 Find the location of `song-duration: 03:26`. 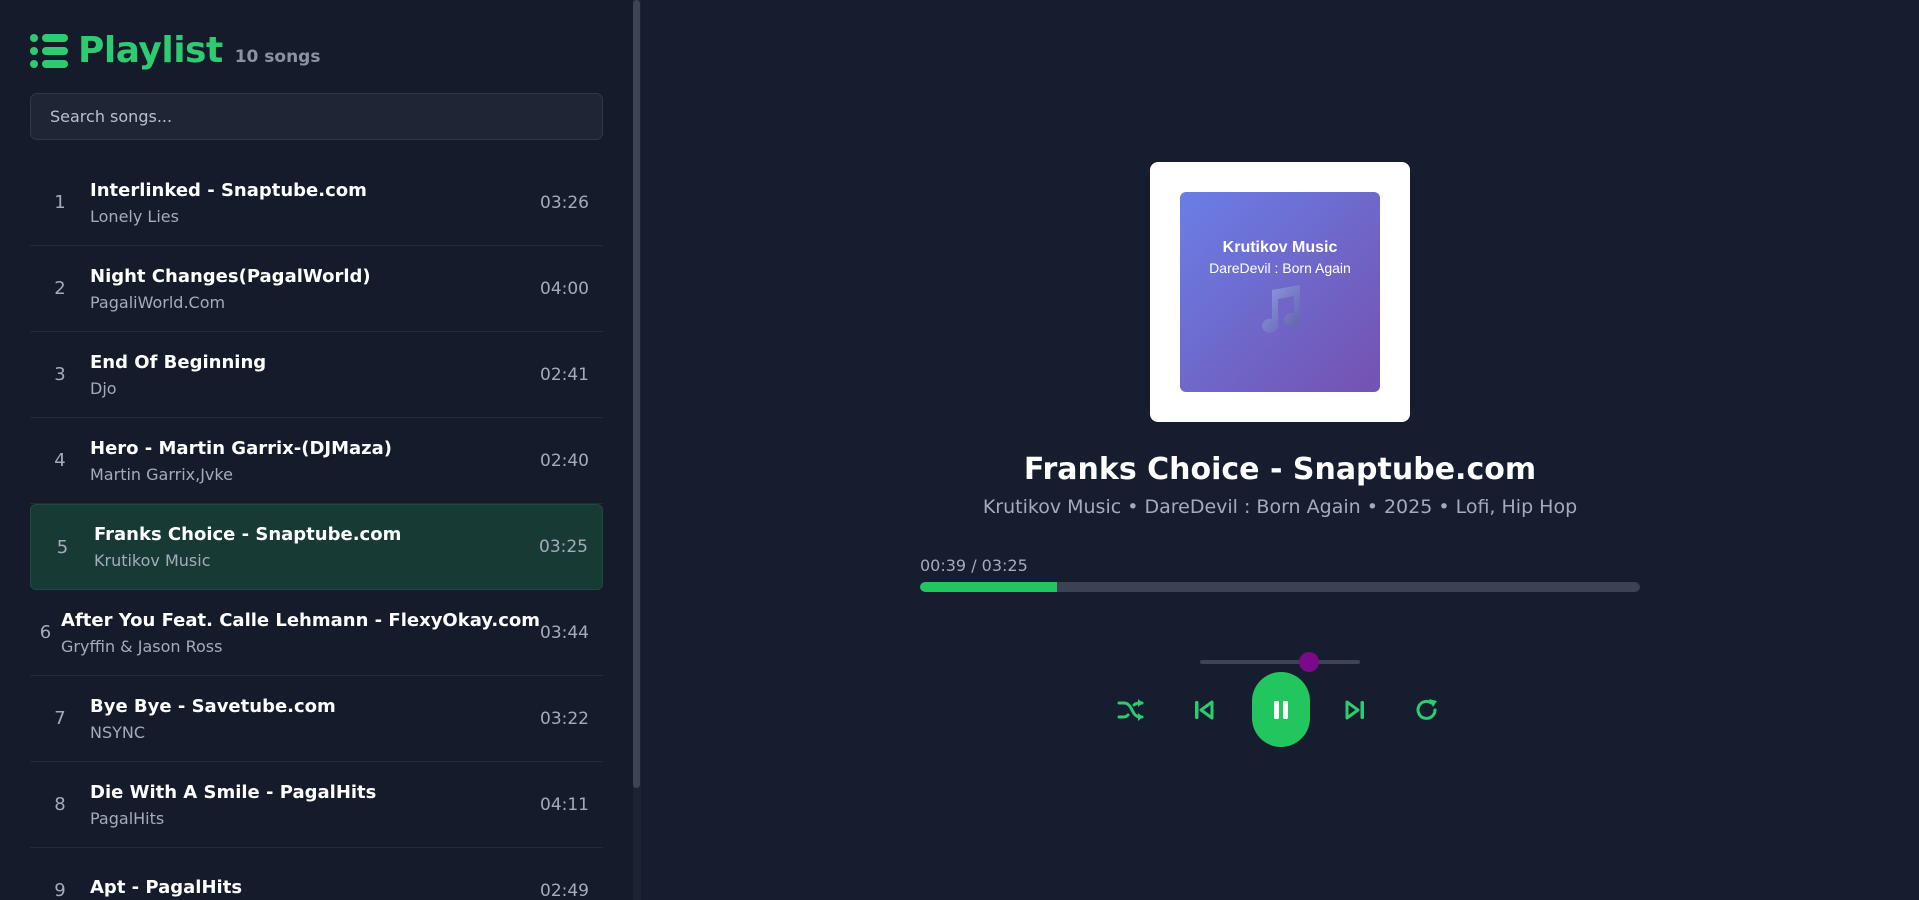

song-duration: 03:26 is located at coordinates (564, 202).